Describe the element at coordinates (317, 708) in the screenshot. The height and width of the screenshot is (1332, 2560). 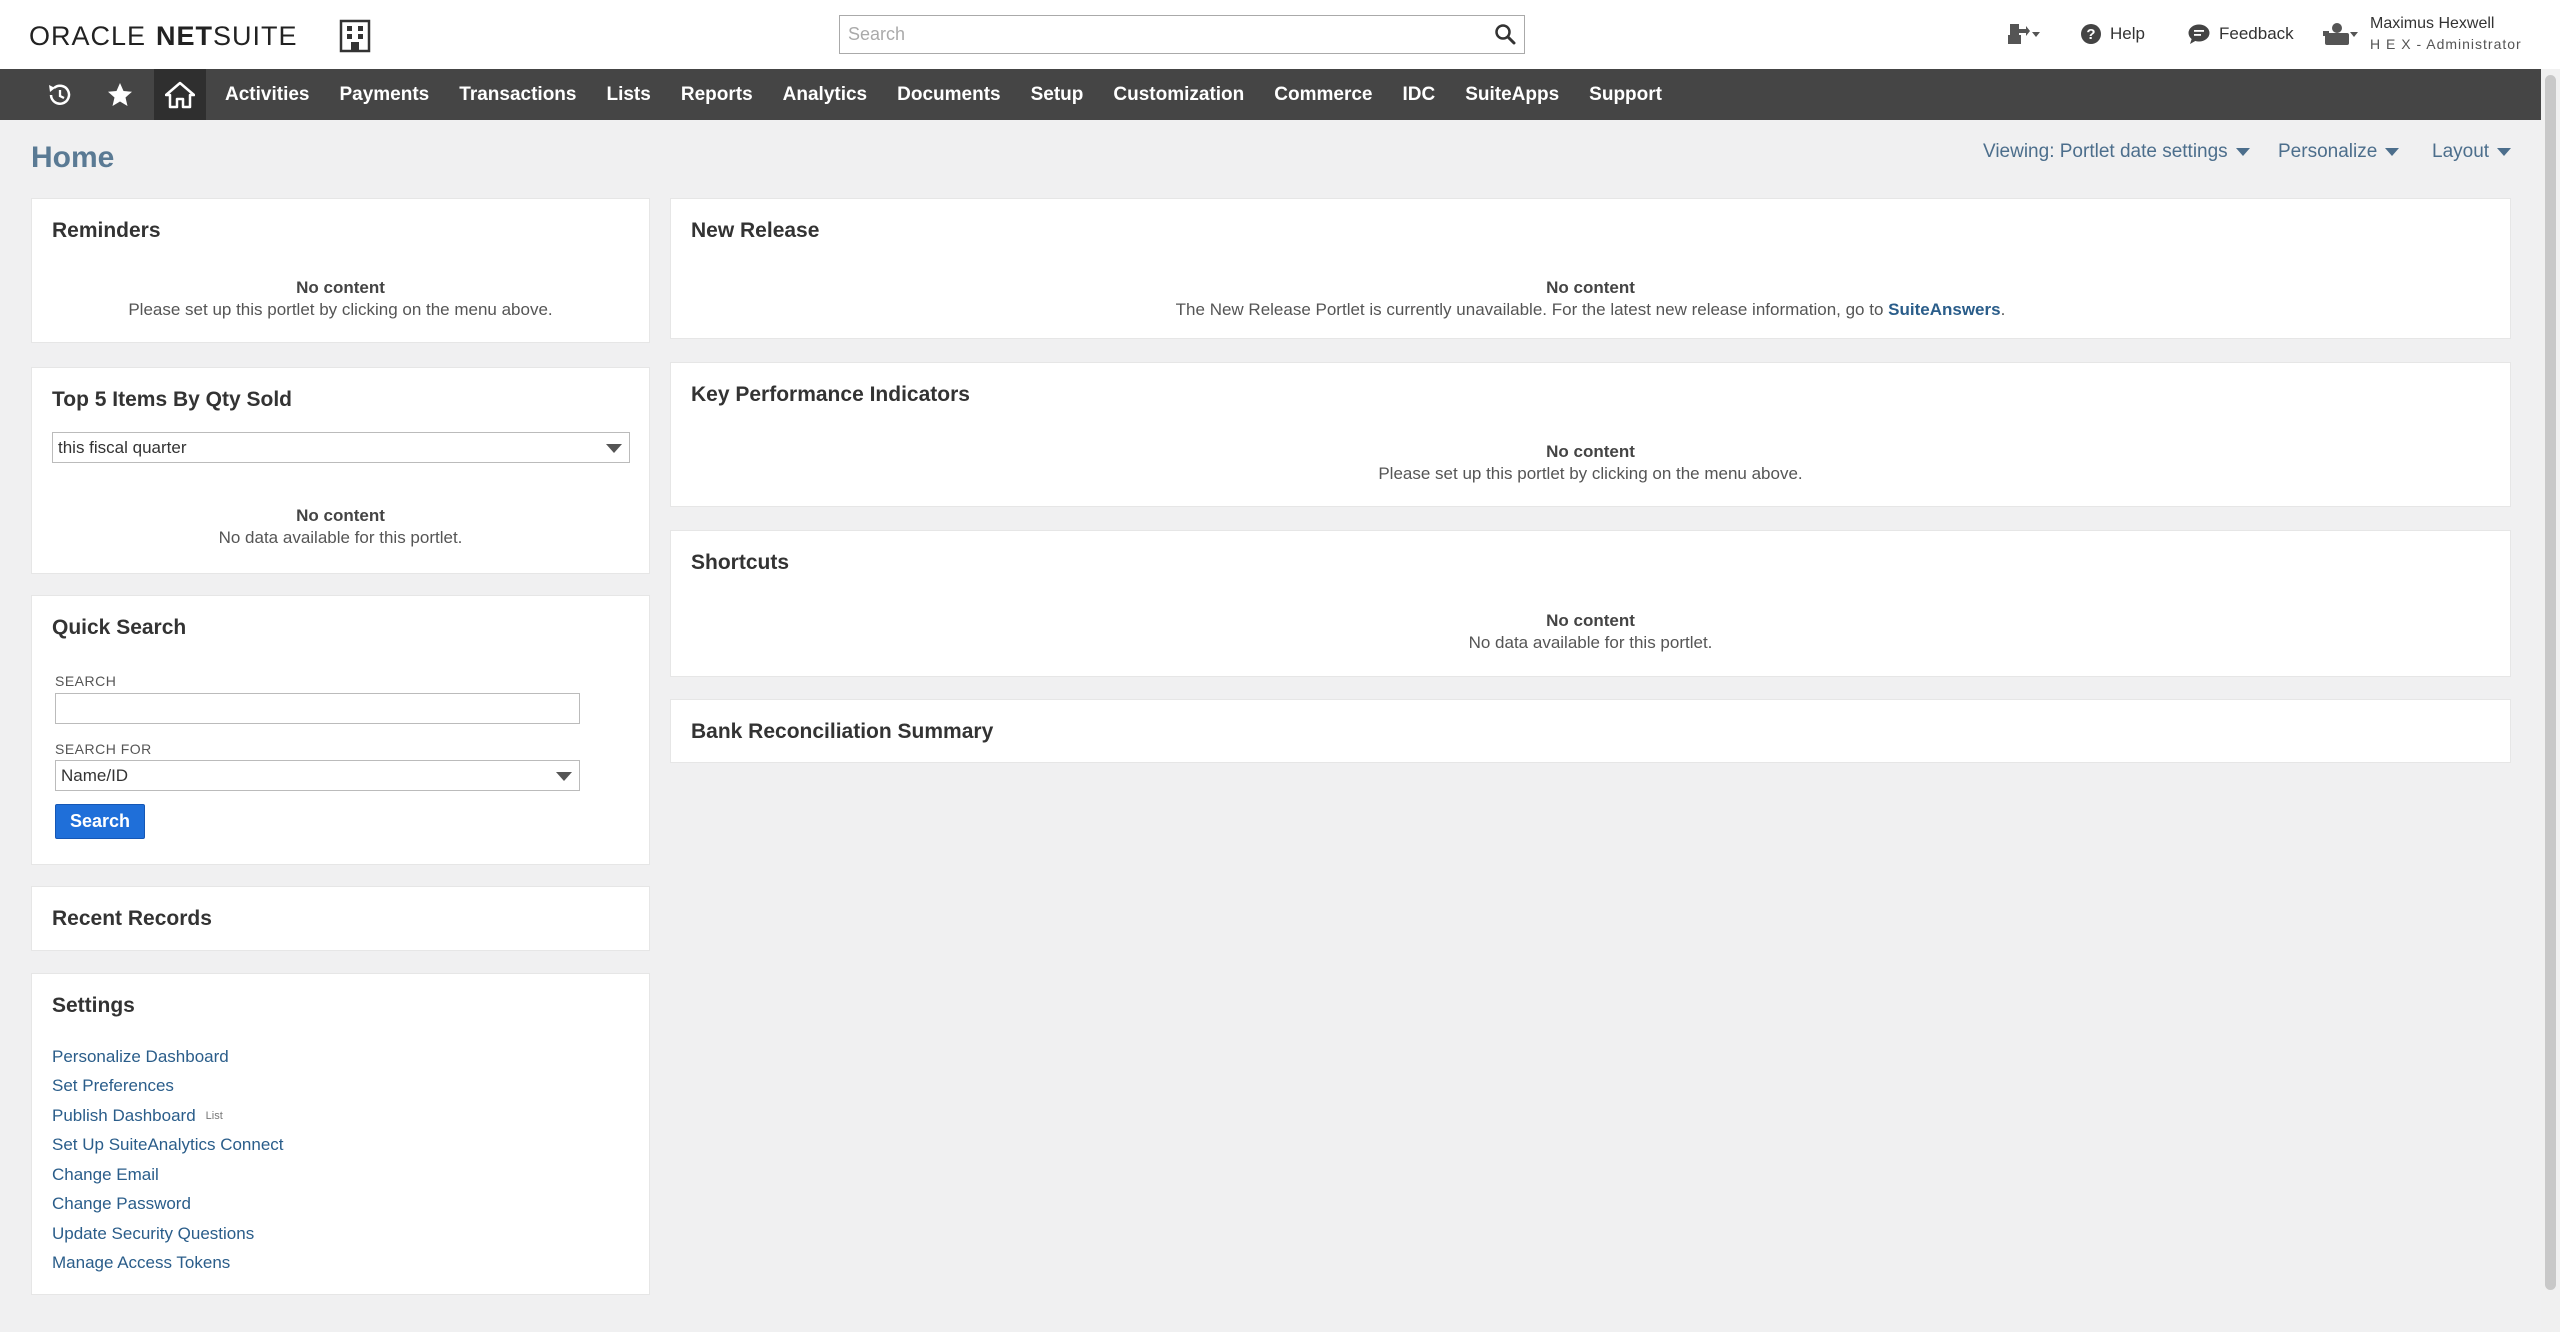
I see `quick-search-input` at that location.